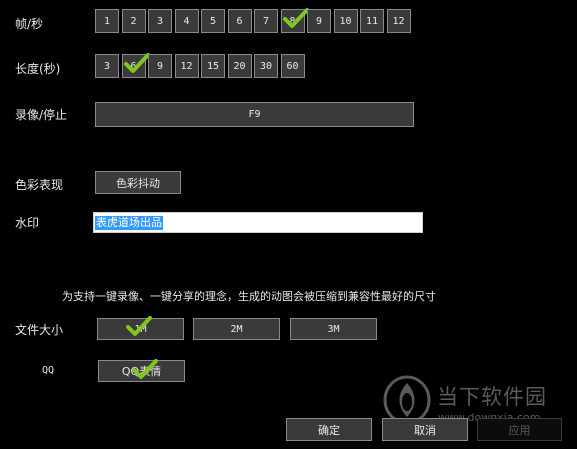 This screenshot has height=449, width=577. What do you see at coordinates (329, 429) in the screenshot?
I see `ok-button: 确定` at bounding box center [329, 429].